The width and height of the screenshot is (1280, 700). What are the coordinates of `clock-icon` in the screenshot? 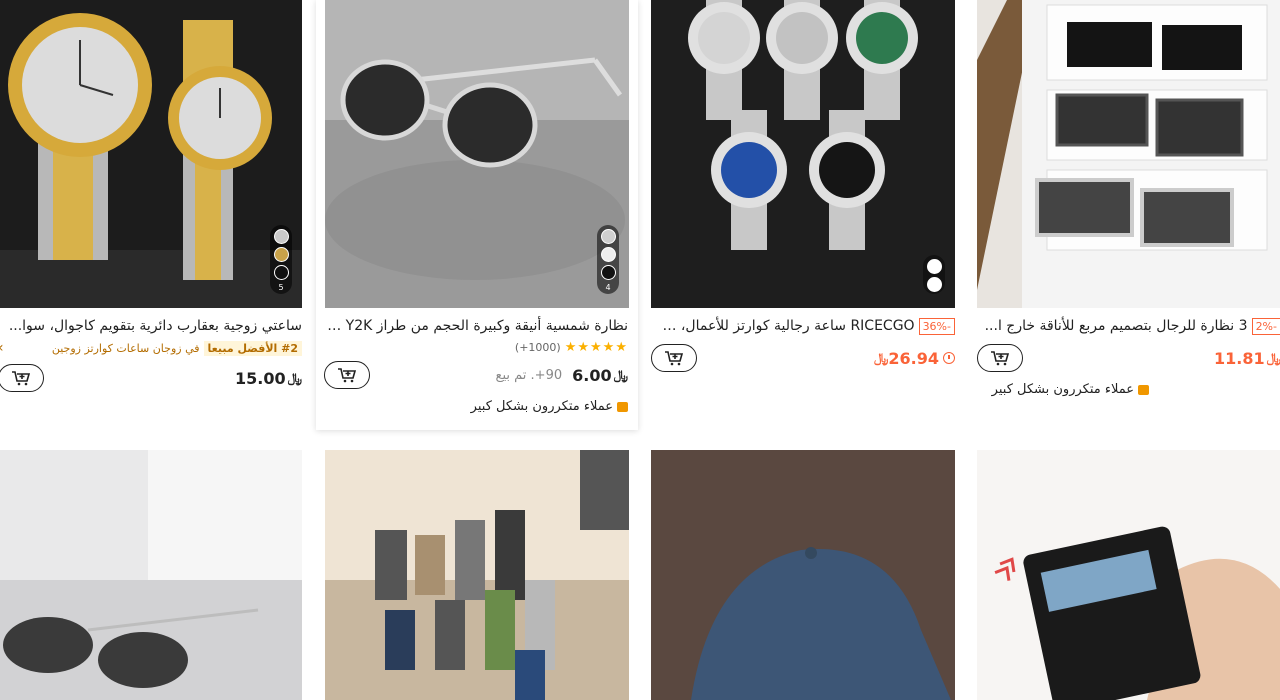 It's located at (949, 358).